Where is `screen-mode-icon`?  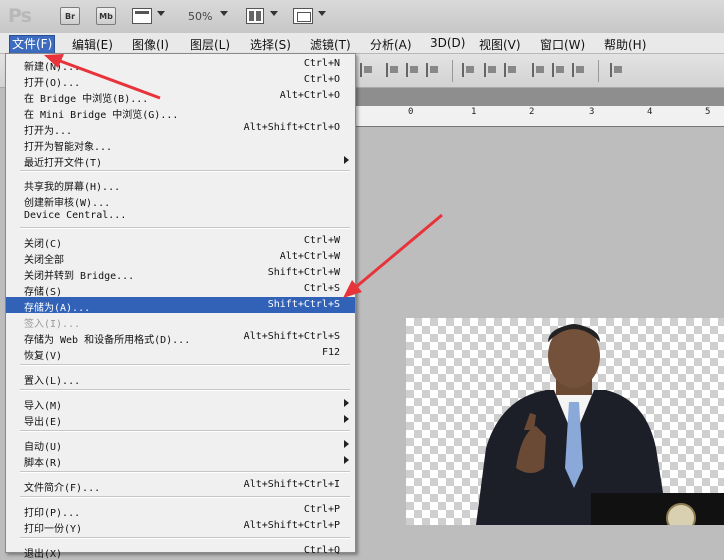 screen-mode-icon is located at coordinates (303, 16).